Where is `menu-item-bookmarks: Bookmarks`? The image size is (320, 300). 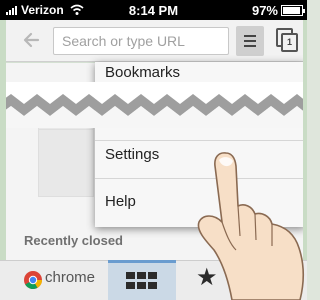
menu-item-bookmarks: Bookmarks is located at coordinates (200, 72).